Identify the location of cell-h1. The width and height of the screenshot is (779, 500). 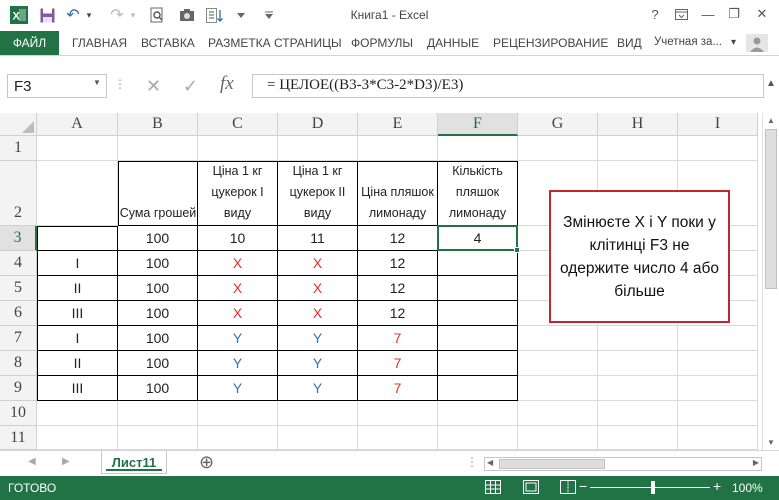
(638, 148).